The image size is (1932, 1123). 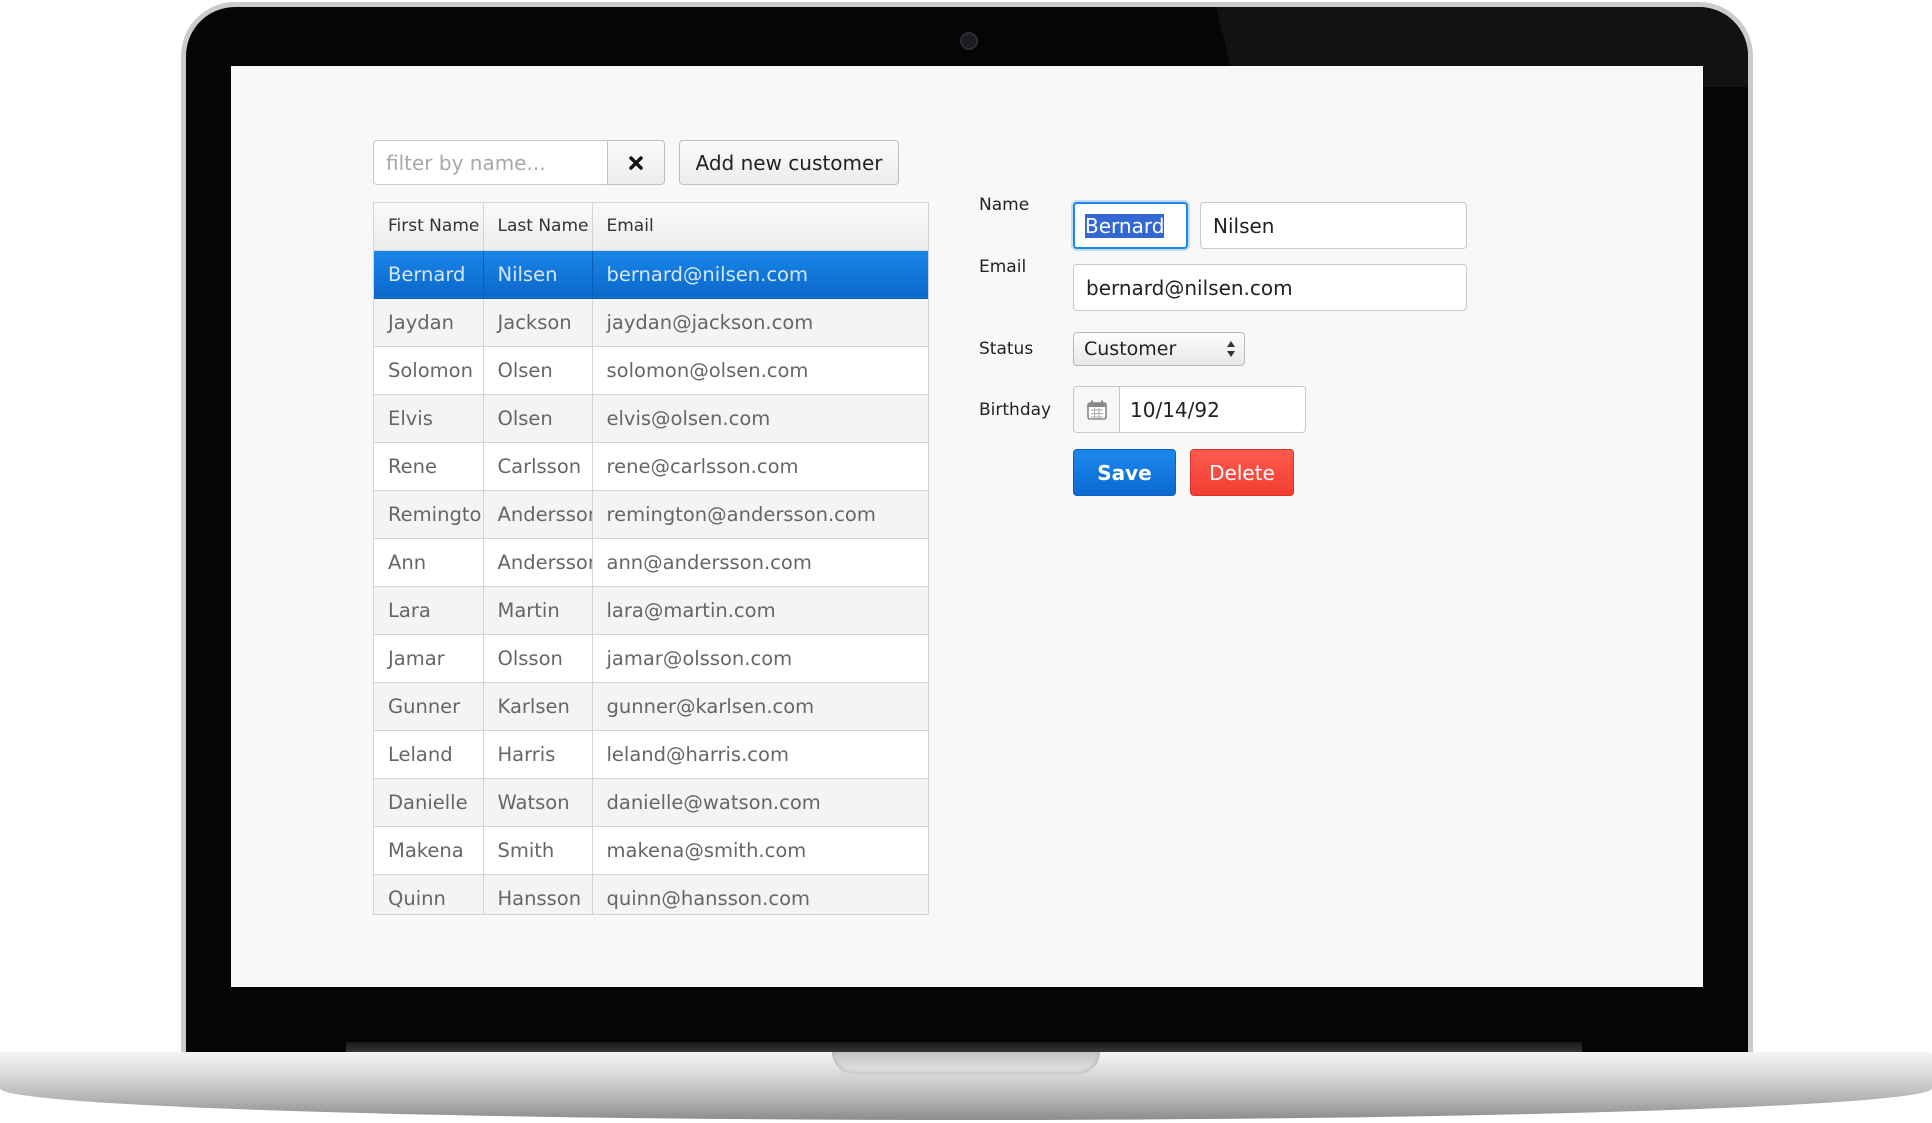 I want to click on email-cell: rene@carlsson.com, so click(x=760, y=466).